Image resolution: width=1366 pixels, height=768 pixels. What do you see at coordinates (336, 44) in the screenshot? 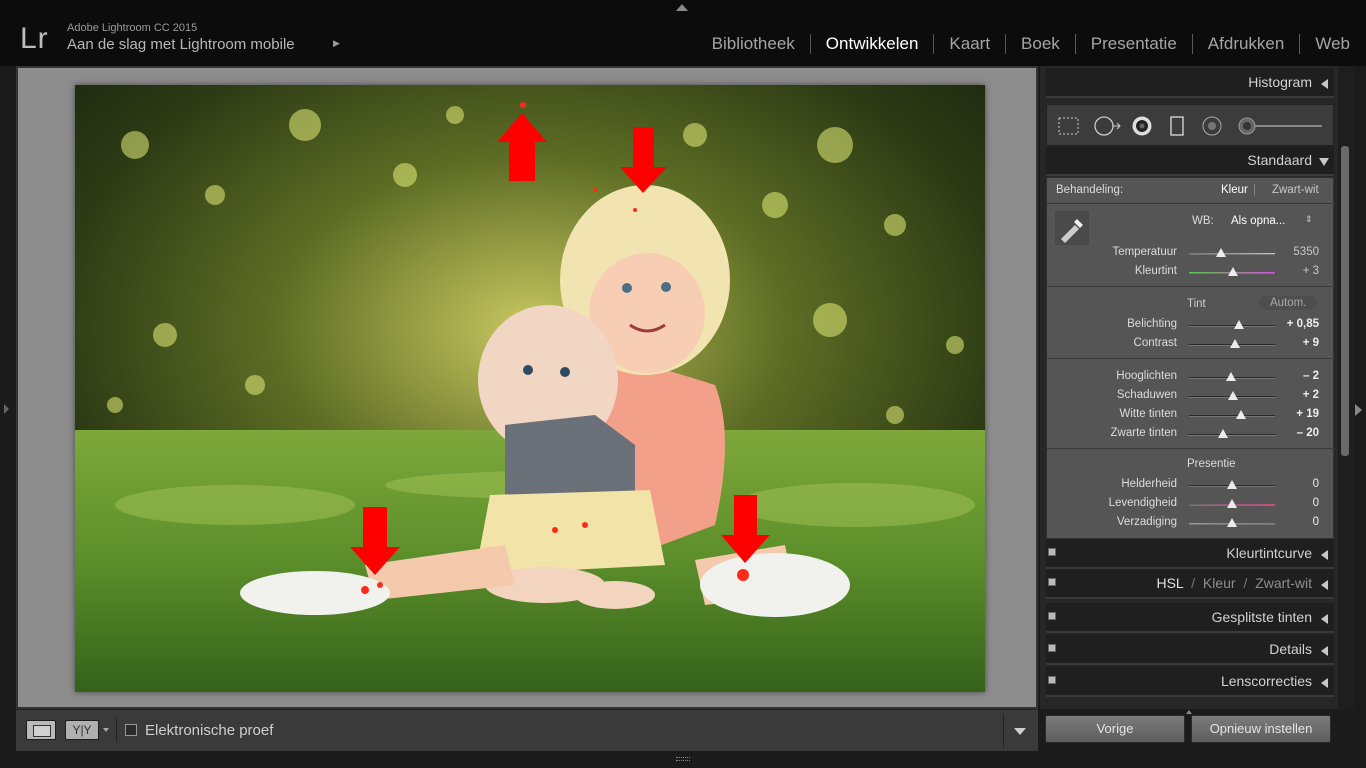
I see `play-icon: ▶` at bounding box center [336, 44].